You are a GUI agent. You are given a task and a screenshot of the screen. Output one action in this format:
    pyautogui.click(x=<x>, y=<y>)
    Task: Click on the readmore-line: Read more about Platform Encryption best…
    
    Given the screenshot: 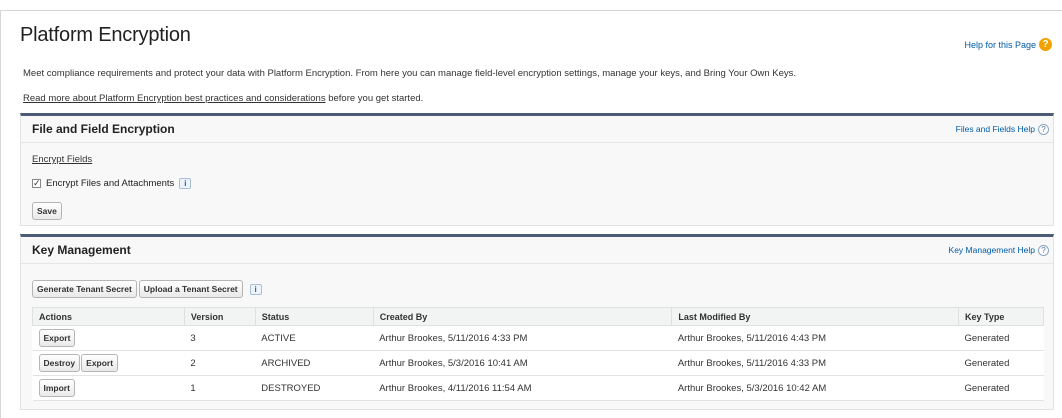 What is the action you would take?
    pyautogui.click(x=223, y=98)
    